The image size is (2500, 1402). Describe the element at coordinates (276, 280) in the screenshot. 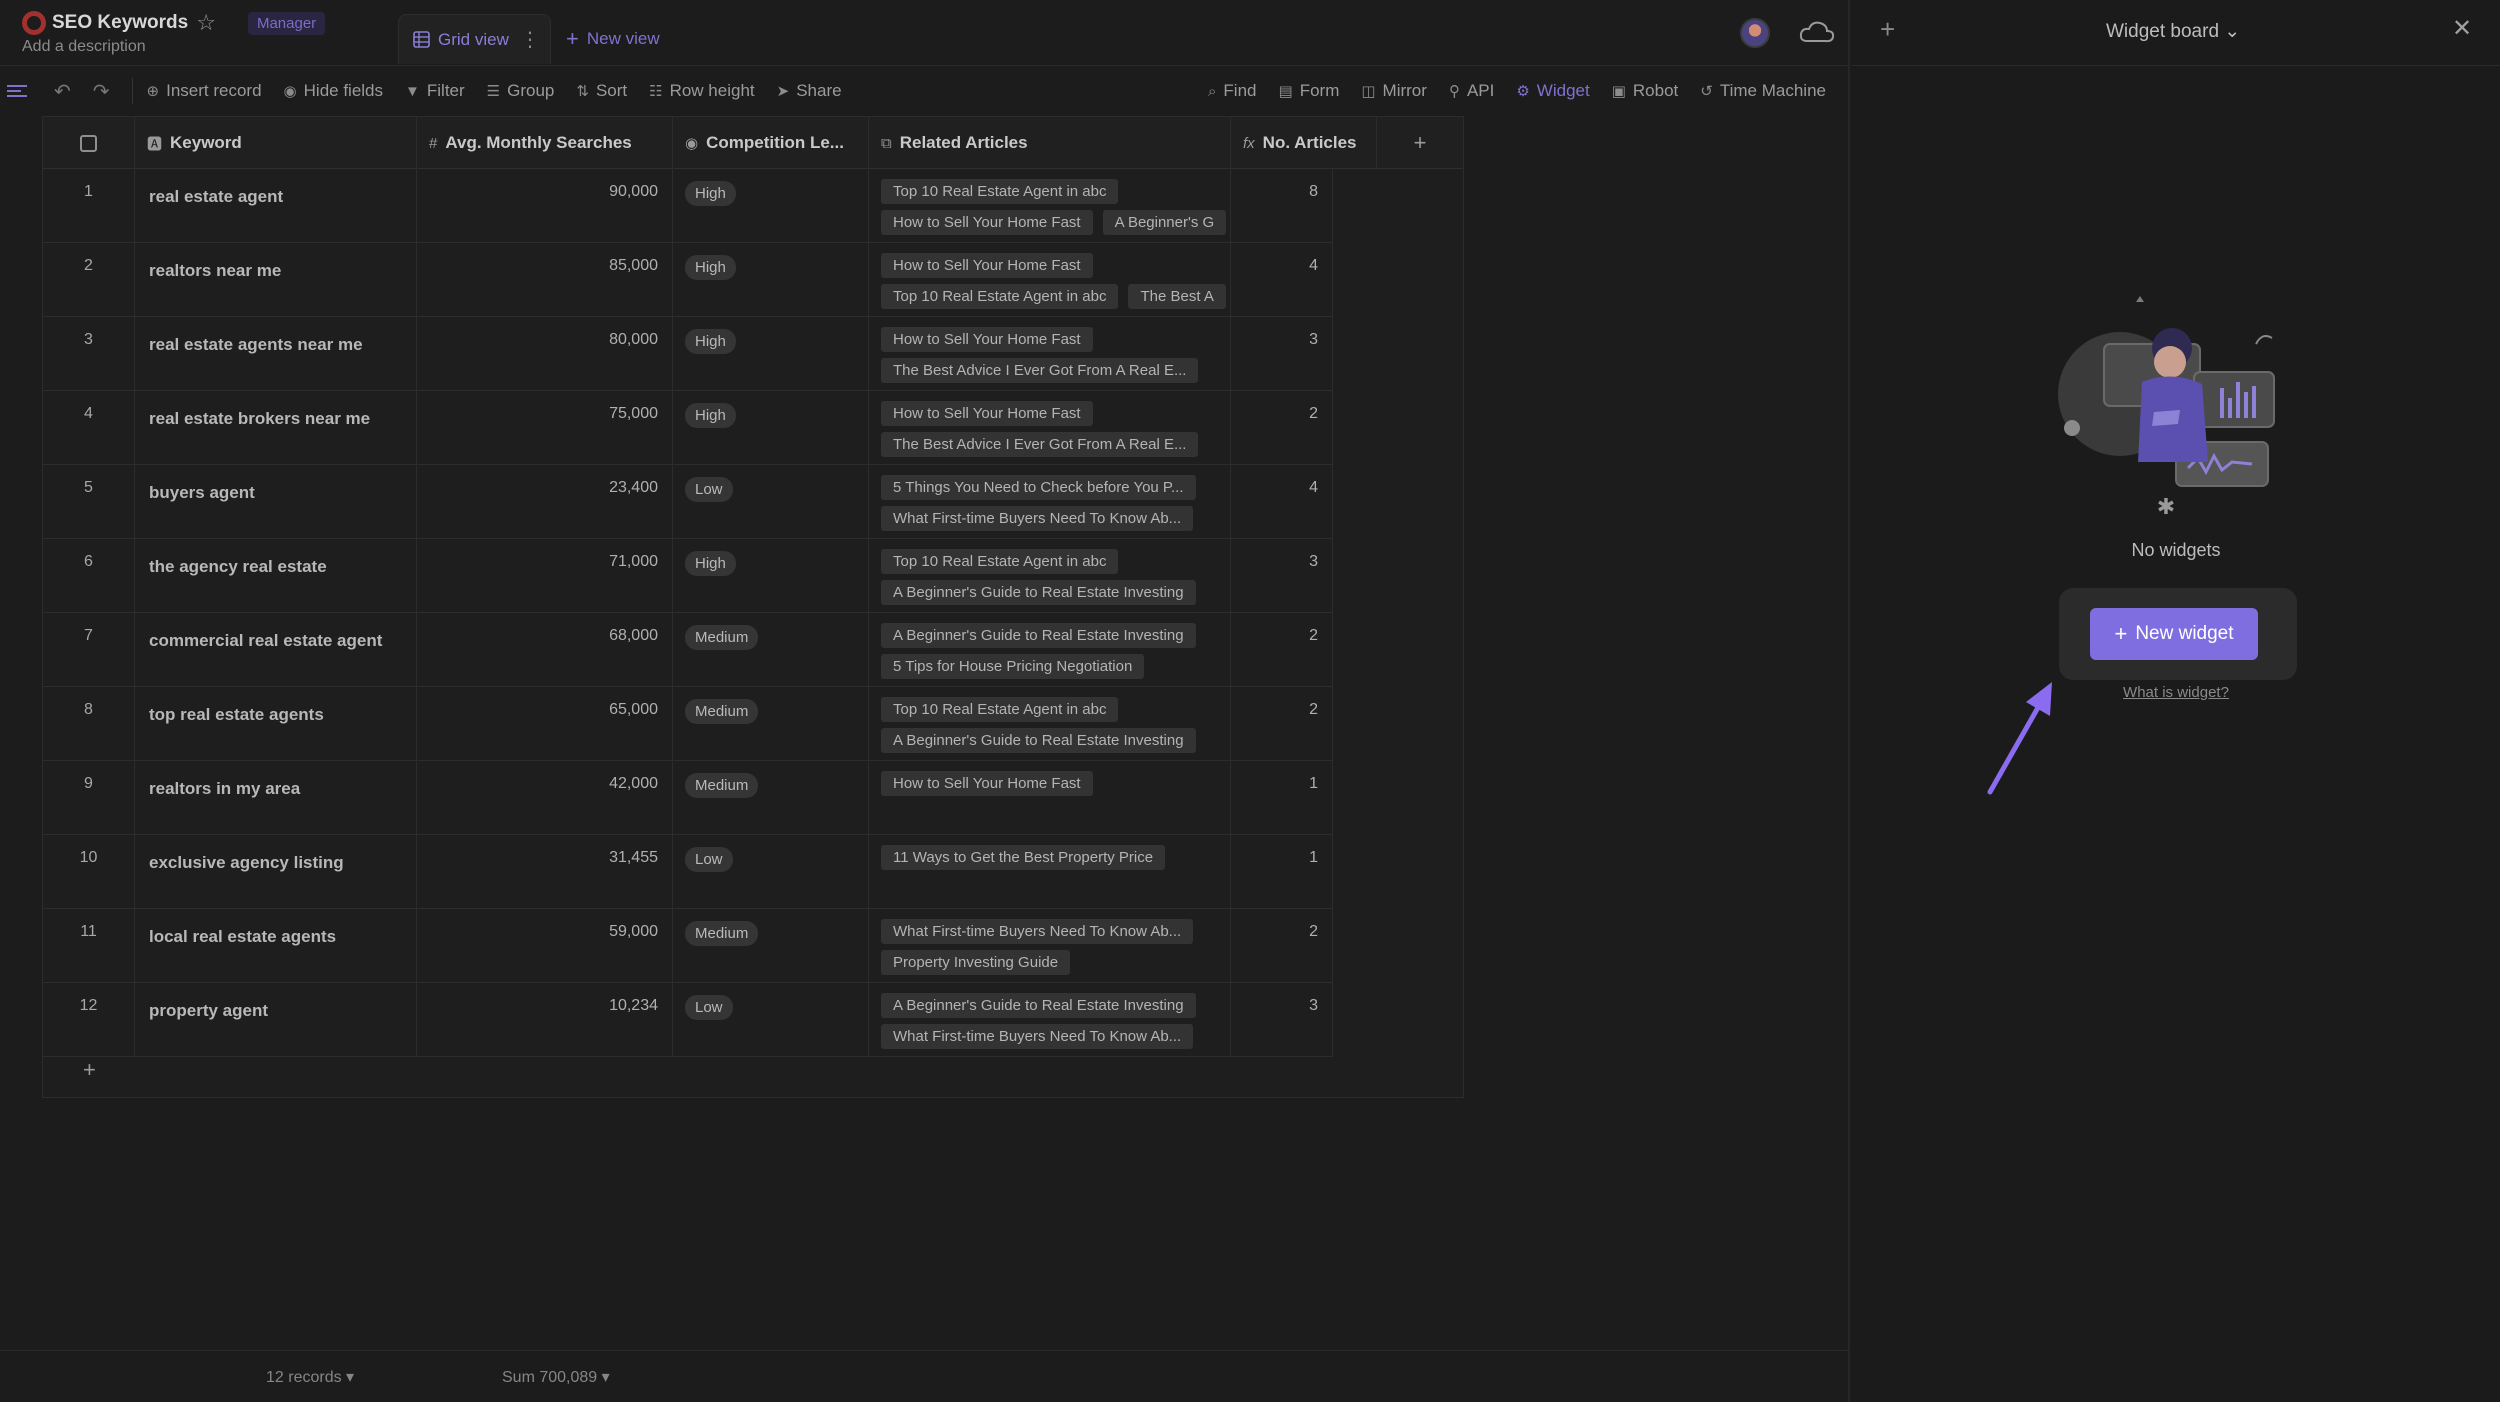

I see `keyword-cell: realtors near me` at that location.